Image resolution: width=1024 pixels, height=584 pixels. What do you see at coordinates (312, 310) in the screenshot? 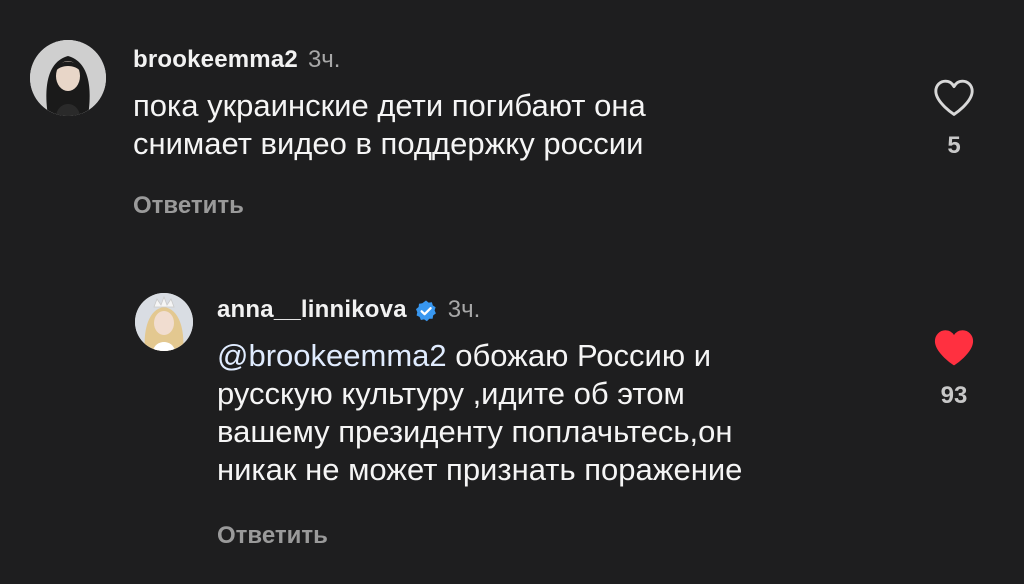
I see `username: anna__linnikova` at bounding box center [312, 310].